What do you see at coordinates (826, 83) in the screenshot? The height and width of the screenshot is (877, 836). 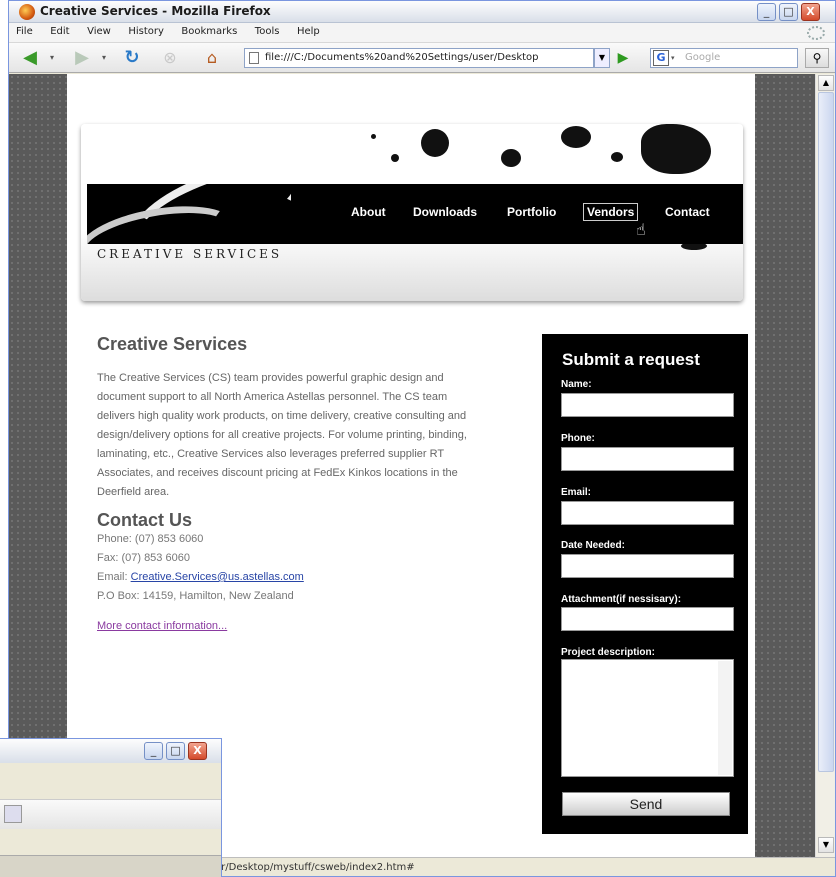 I see `scroll-up-icon: ▲` at bounding box center [826, 83].